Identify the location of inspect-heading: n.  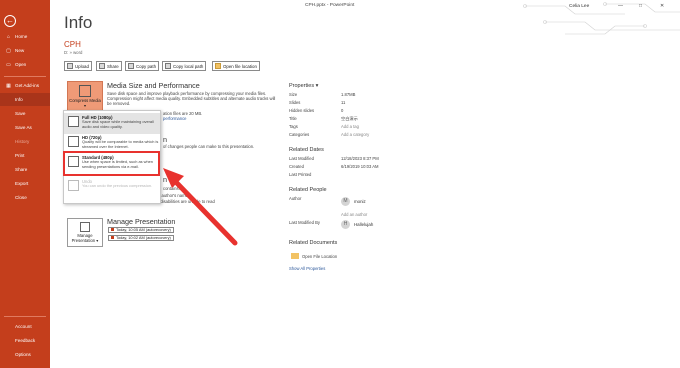
(165, 179).